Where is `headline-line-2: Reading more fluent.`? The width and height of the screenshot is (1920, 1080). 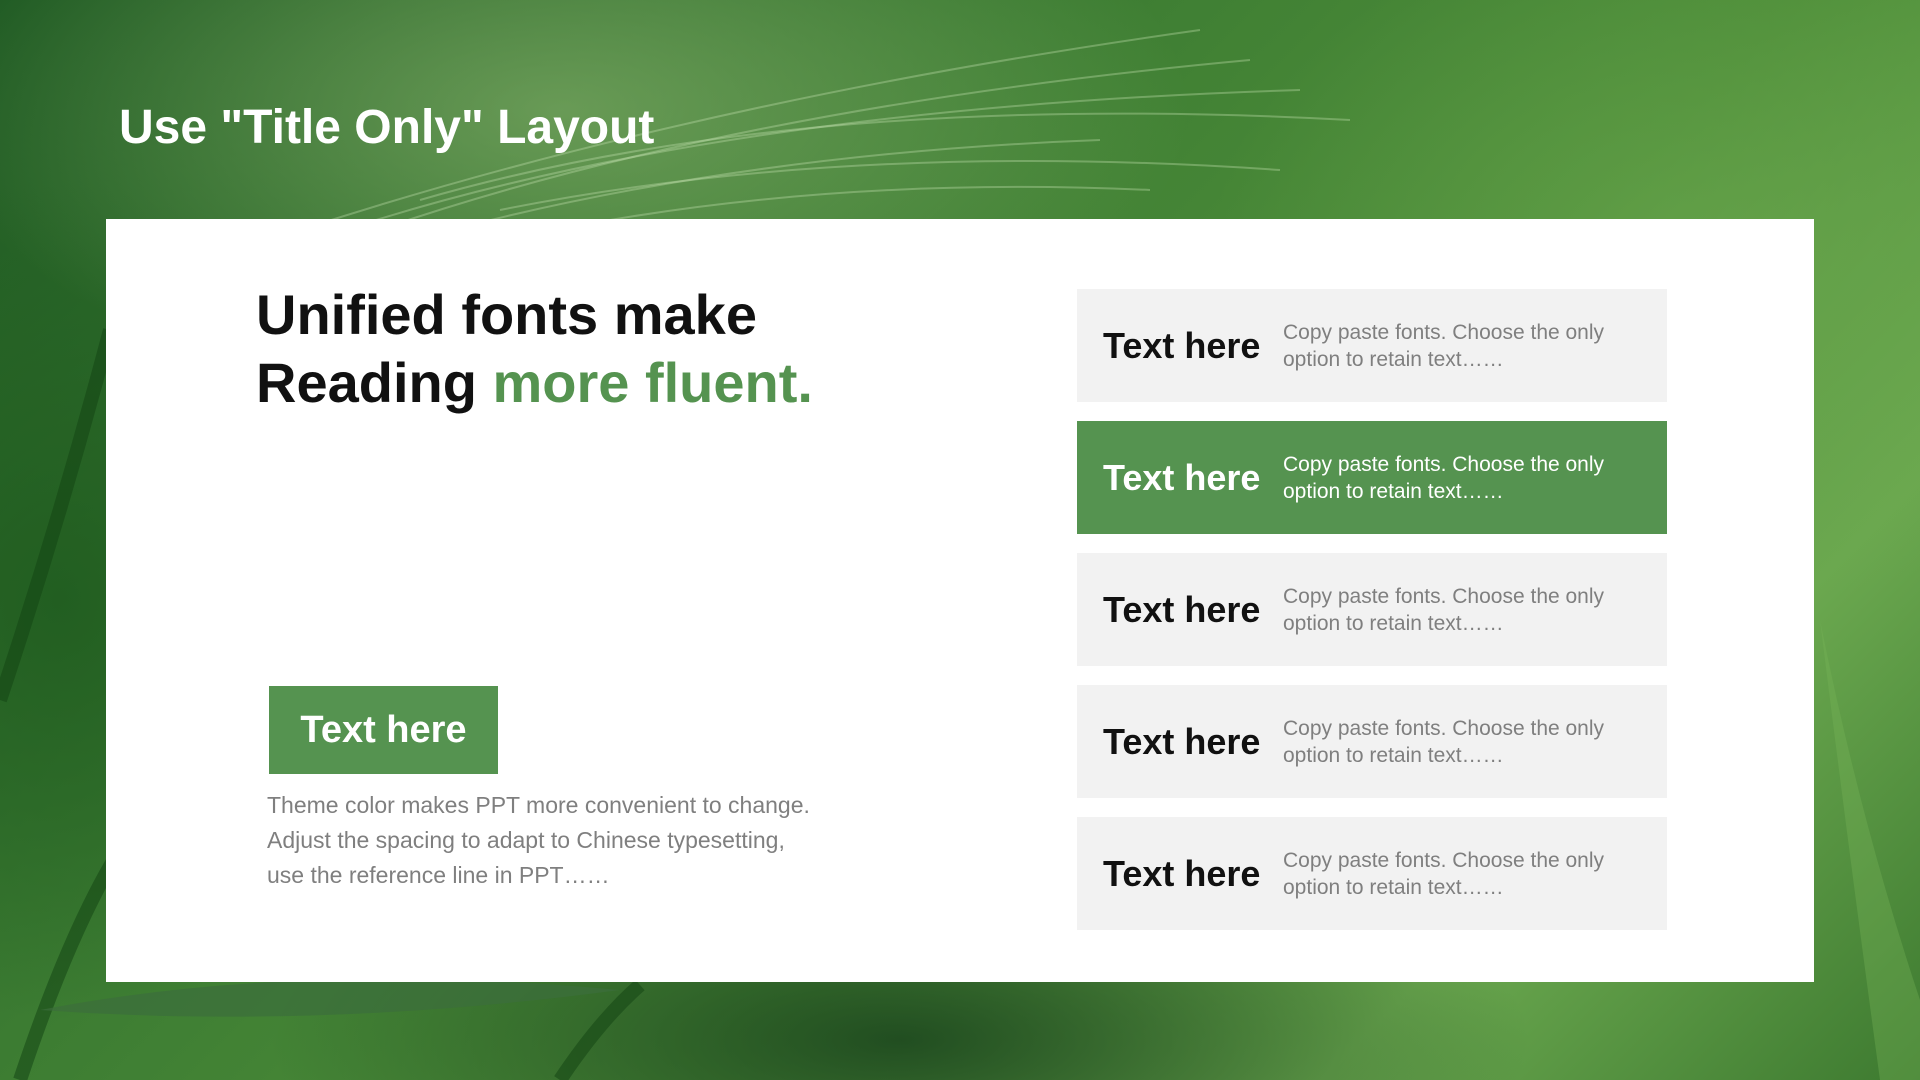 headline-line-2: Reading more fluent. is located at coordinates (534, 383).